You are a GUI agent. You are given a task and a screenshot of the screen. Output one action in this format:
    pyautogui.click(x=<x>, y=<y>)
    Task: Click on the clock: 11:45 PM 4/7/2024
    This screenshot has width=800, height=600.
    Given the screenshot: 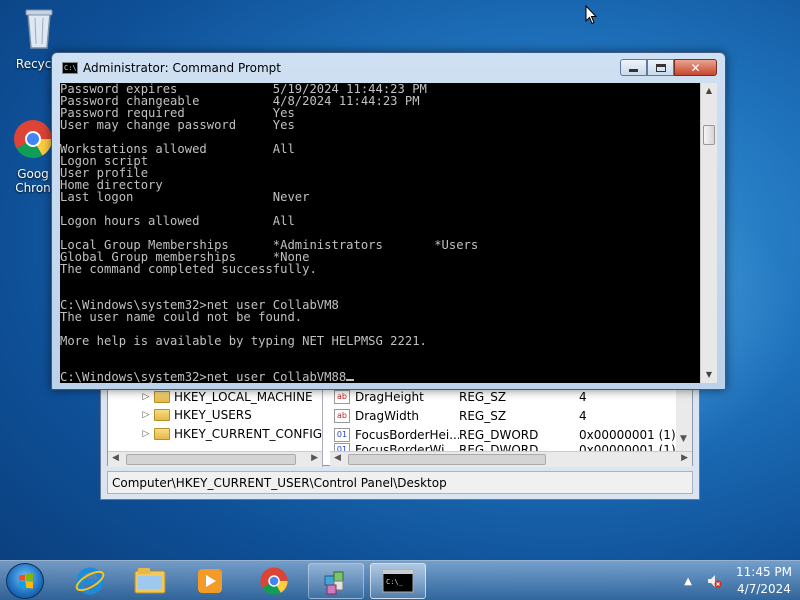 What is the action you would take?
    pyautogui.click(x=764, y=581)
    